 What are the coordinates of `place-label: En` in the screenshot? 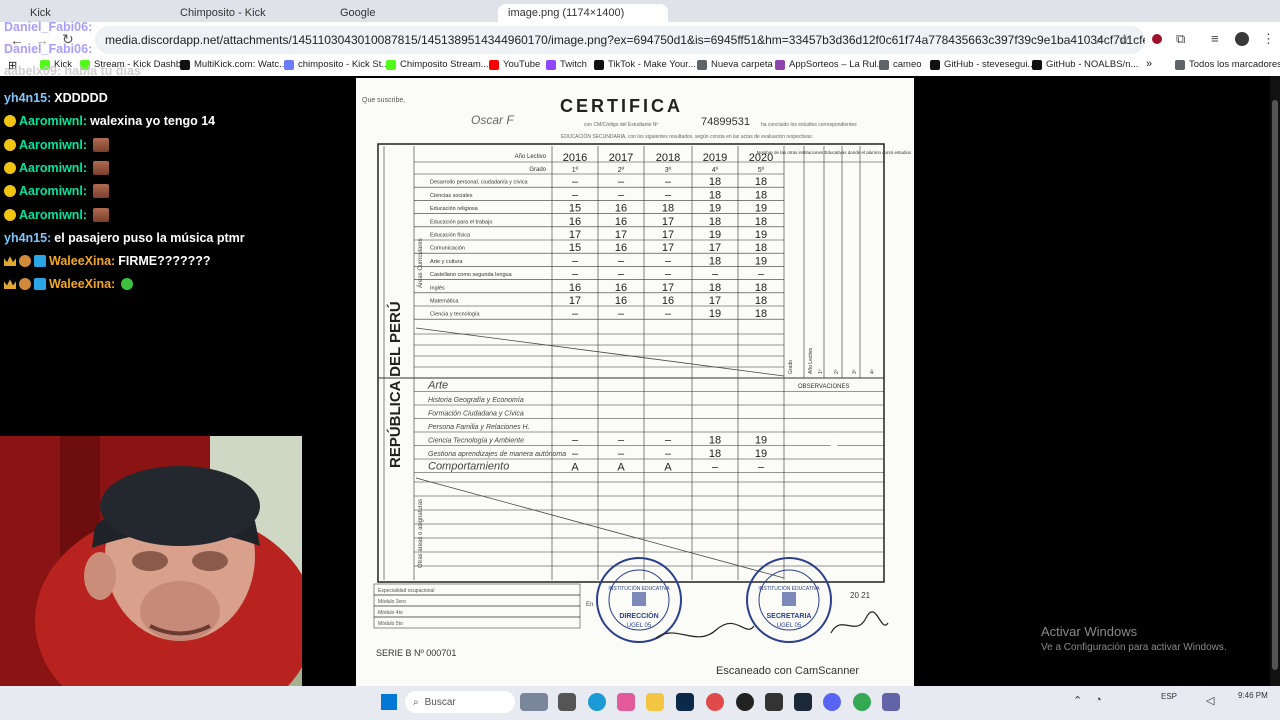 It's located at (589, 605).